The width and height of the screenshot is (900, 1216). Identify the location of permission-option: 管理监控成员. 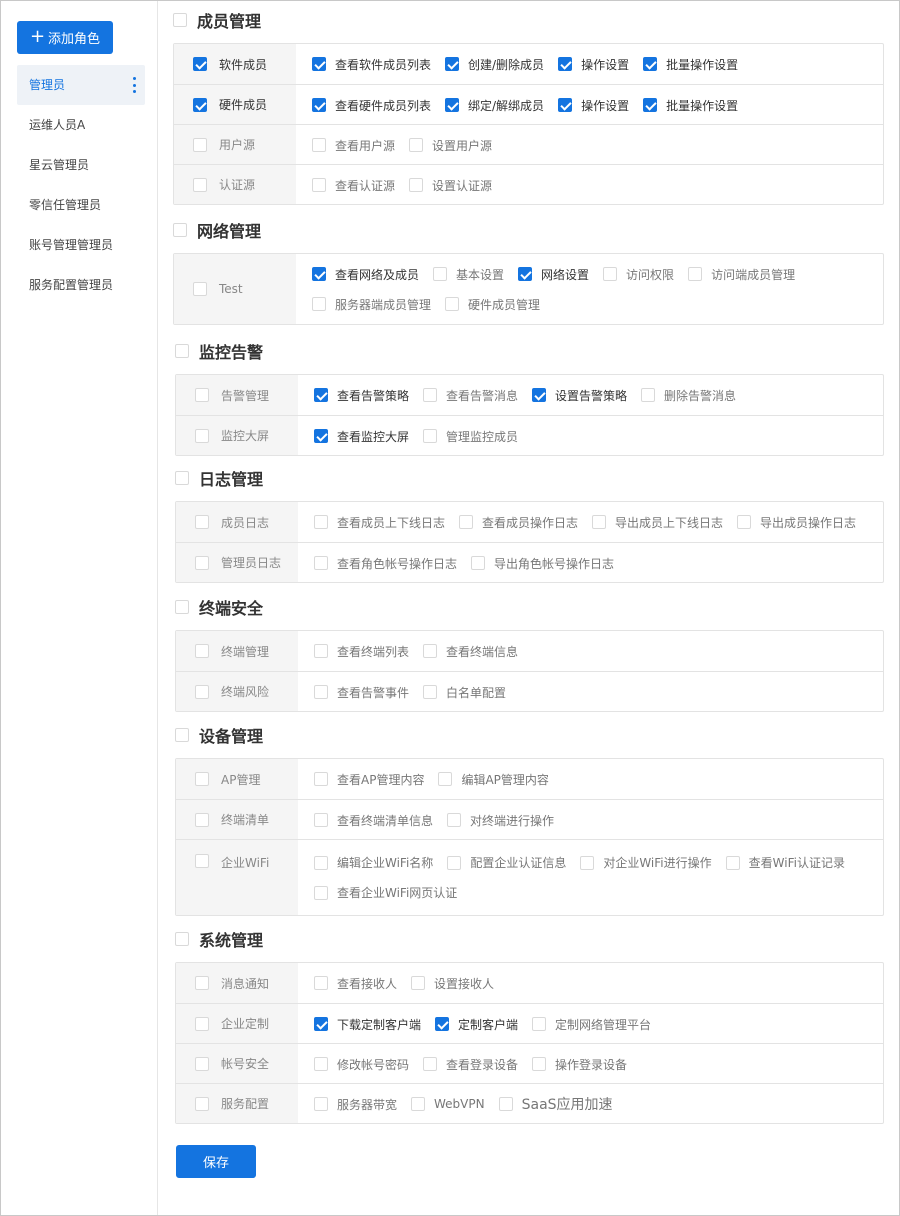
(470, 436).